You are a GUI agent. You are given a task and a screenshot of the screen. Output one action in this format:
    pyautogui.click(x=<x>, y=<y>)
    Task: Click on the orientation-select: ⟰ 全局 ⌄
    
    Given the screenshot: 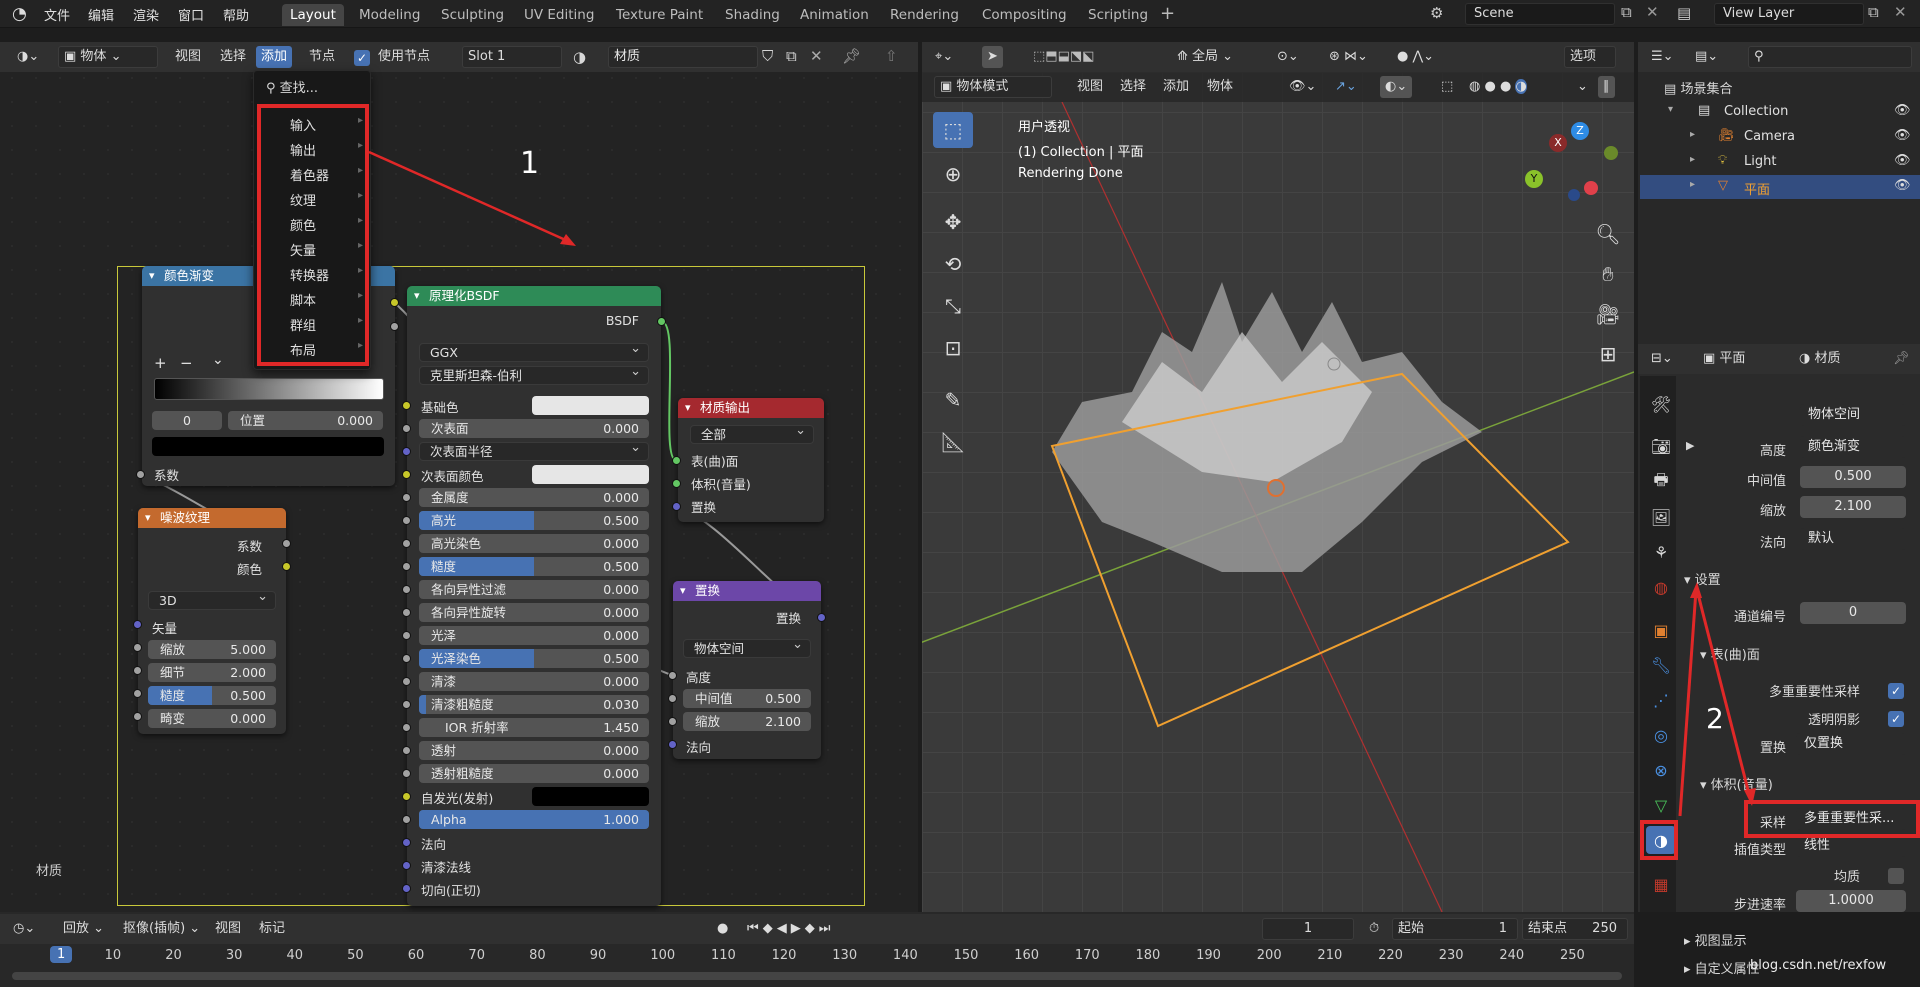 What is the action you would take?
    pyautogui.click(x=1205, y=57)
    